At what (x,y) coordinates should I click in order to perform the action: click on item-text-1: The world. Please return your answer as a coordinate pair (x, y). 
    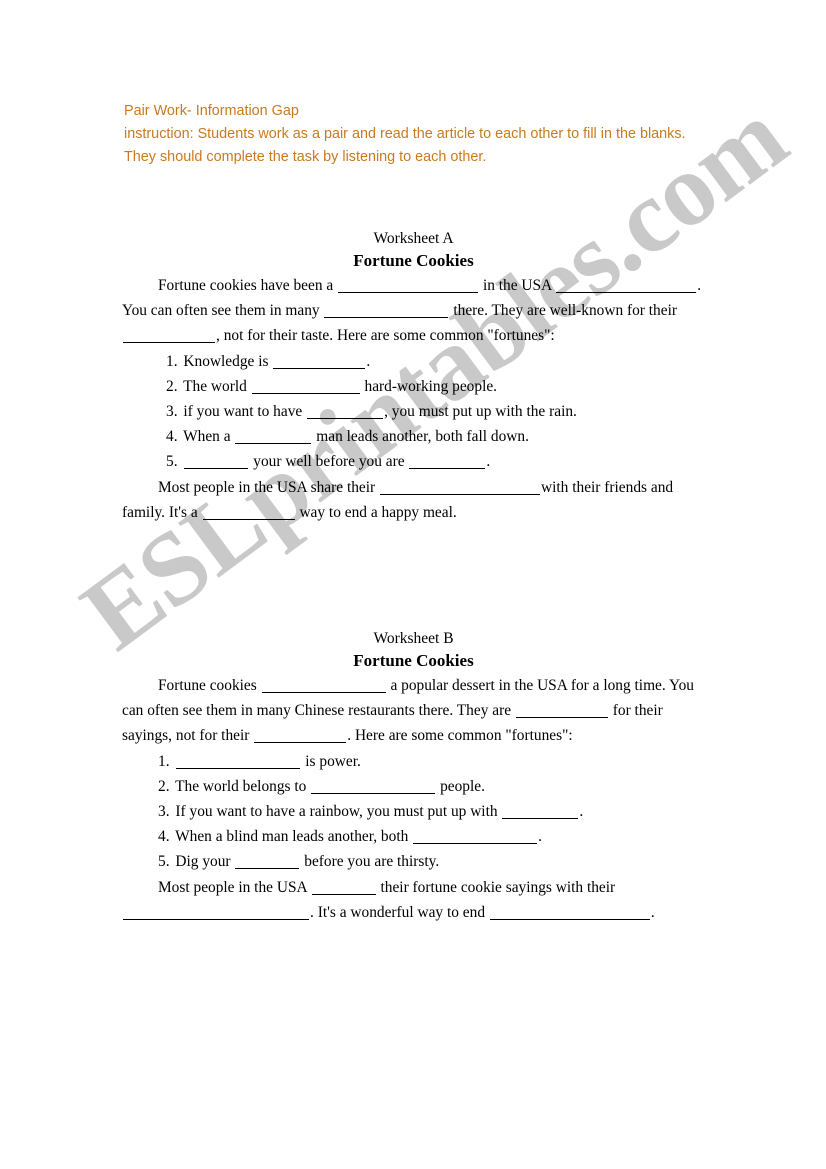
    Looking at the image, I should click on (215, 386).